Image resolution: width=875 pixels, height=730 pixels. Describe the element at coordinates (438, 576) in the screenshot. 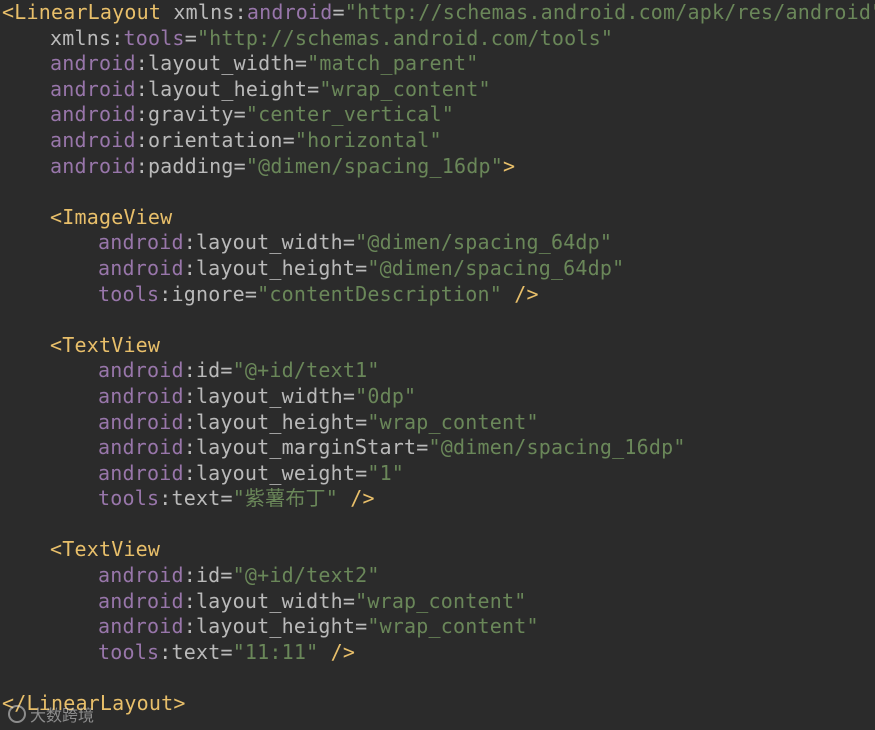

I see `code-line: android:id="@+id/text2"` at that location.